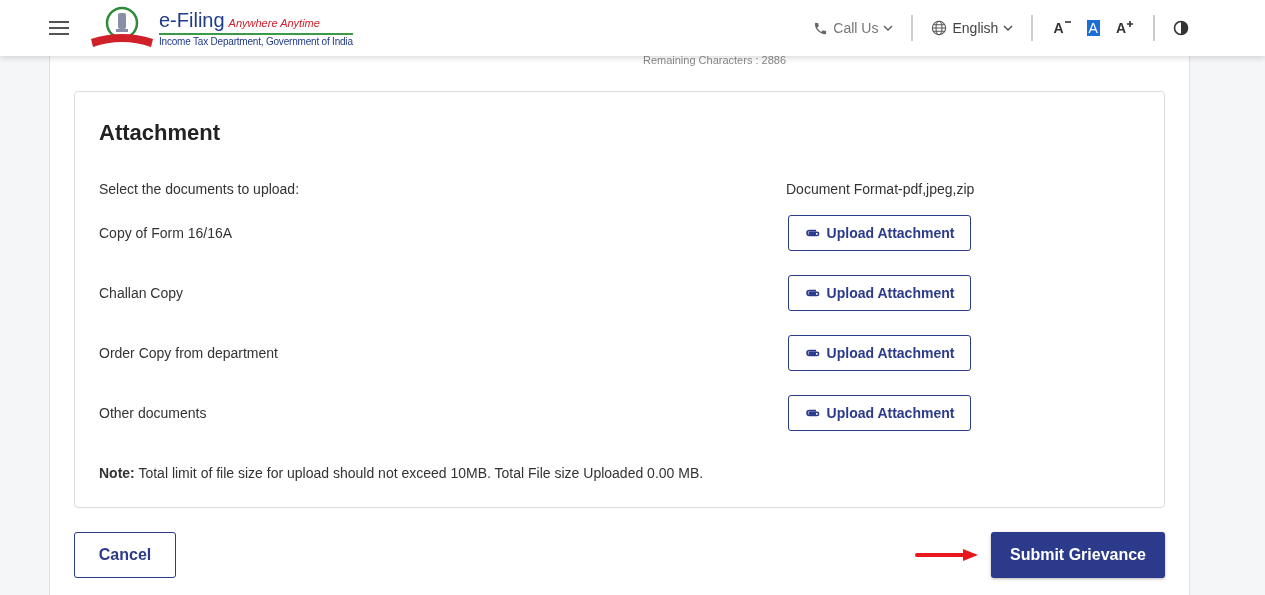  Describe the element at coordinates (853, 28) in the screenshot. I see `call-us-dropdown: Call Us` at that location.